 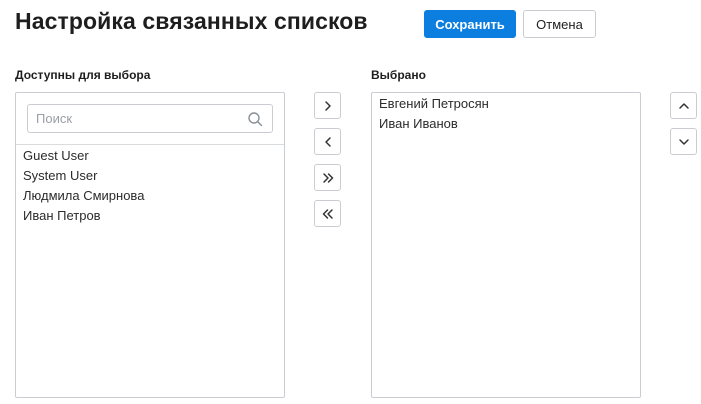 I want to click on chevron-right-icon, so click(x=327, y=105).